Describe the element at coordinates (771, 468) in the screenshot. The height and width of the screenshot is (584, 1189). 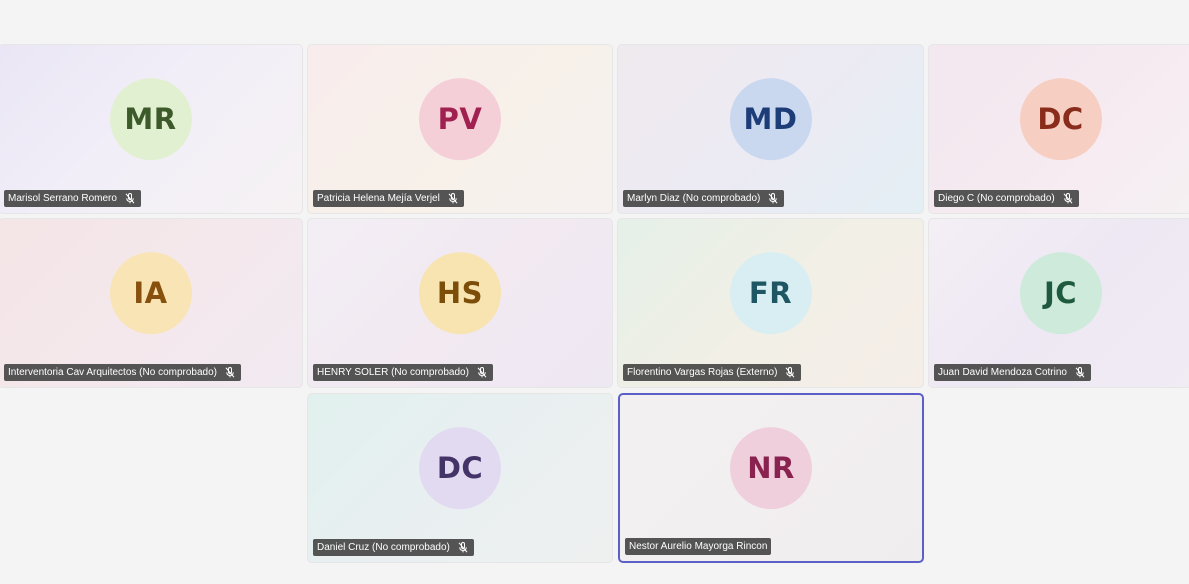
I see `participant-avatar: NR` at that location.